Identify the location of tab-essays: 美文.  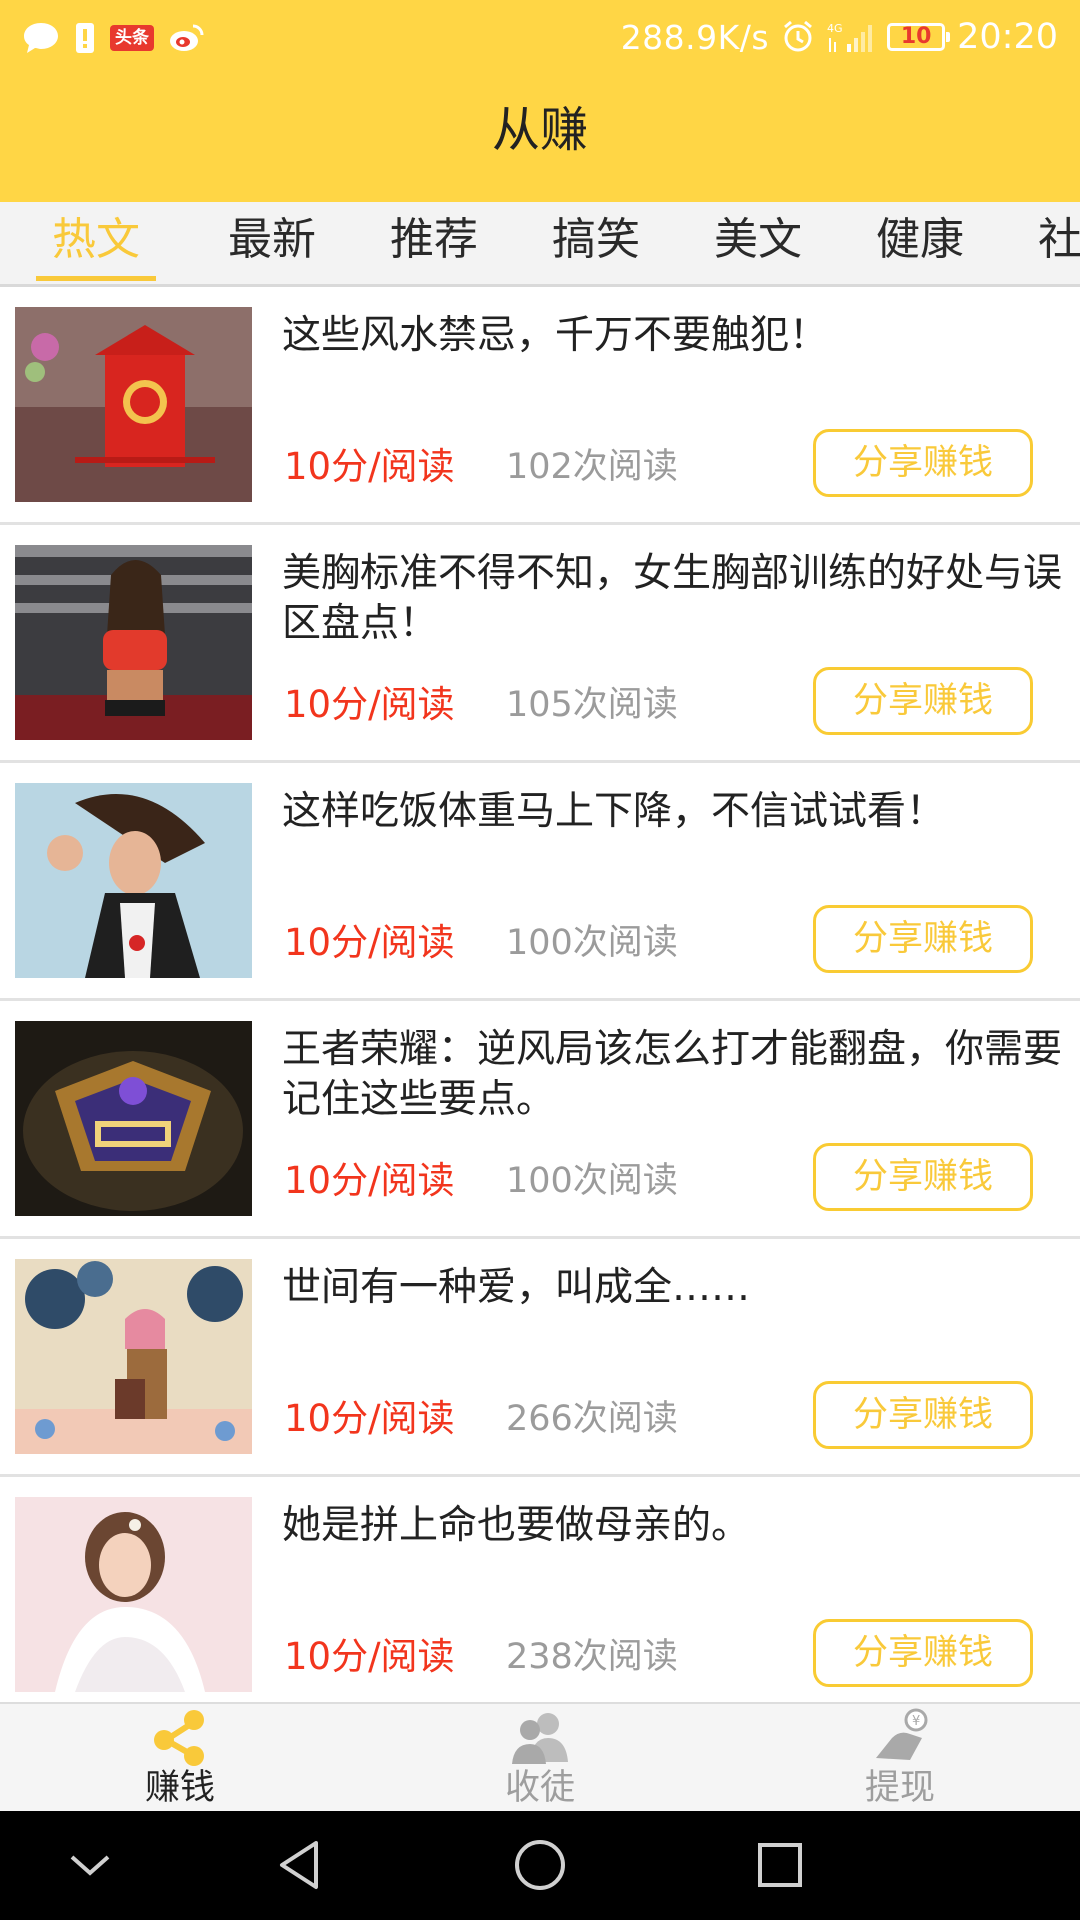
(758, 243).